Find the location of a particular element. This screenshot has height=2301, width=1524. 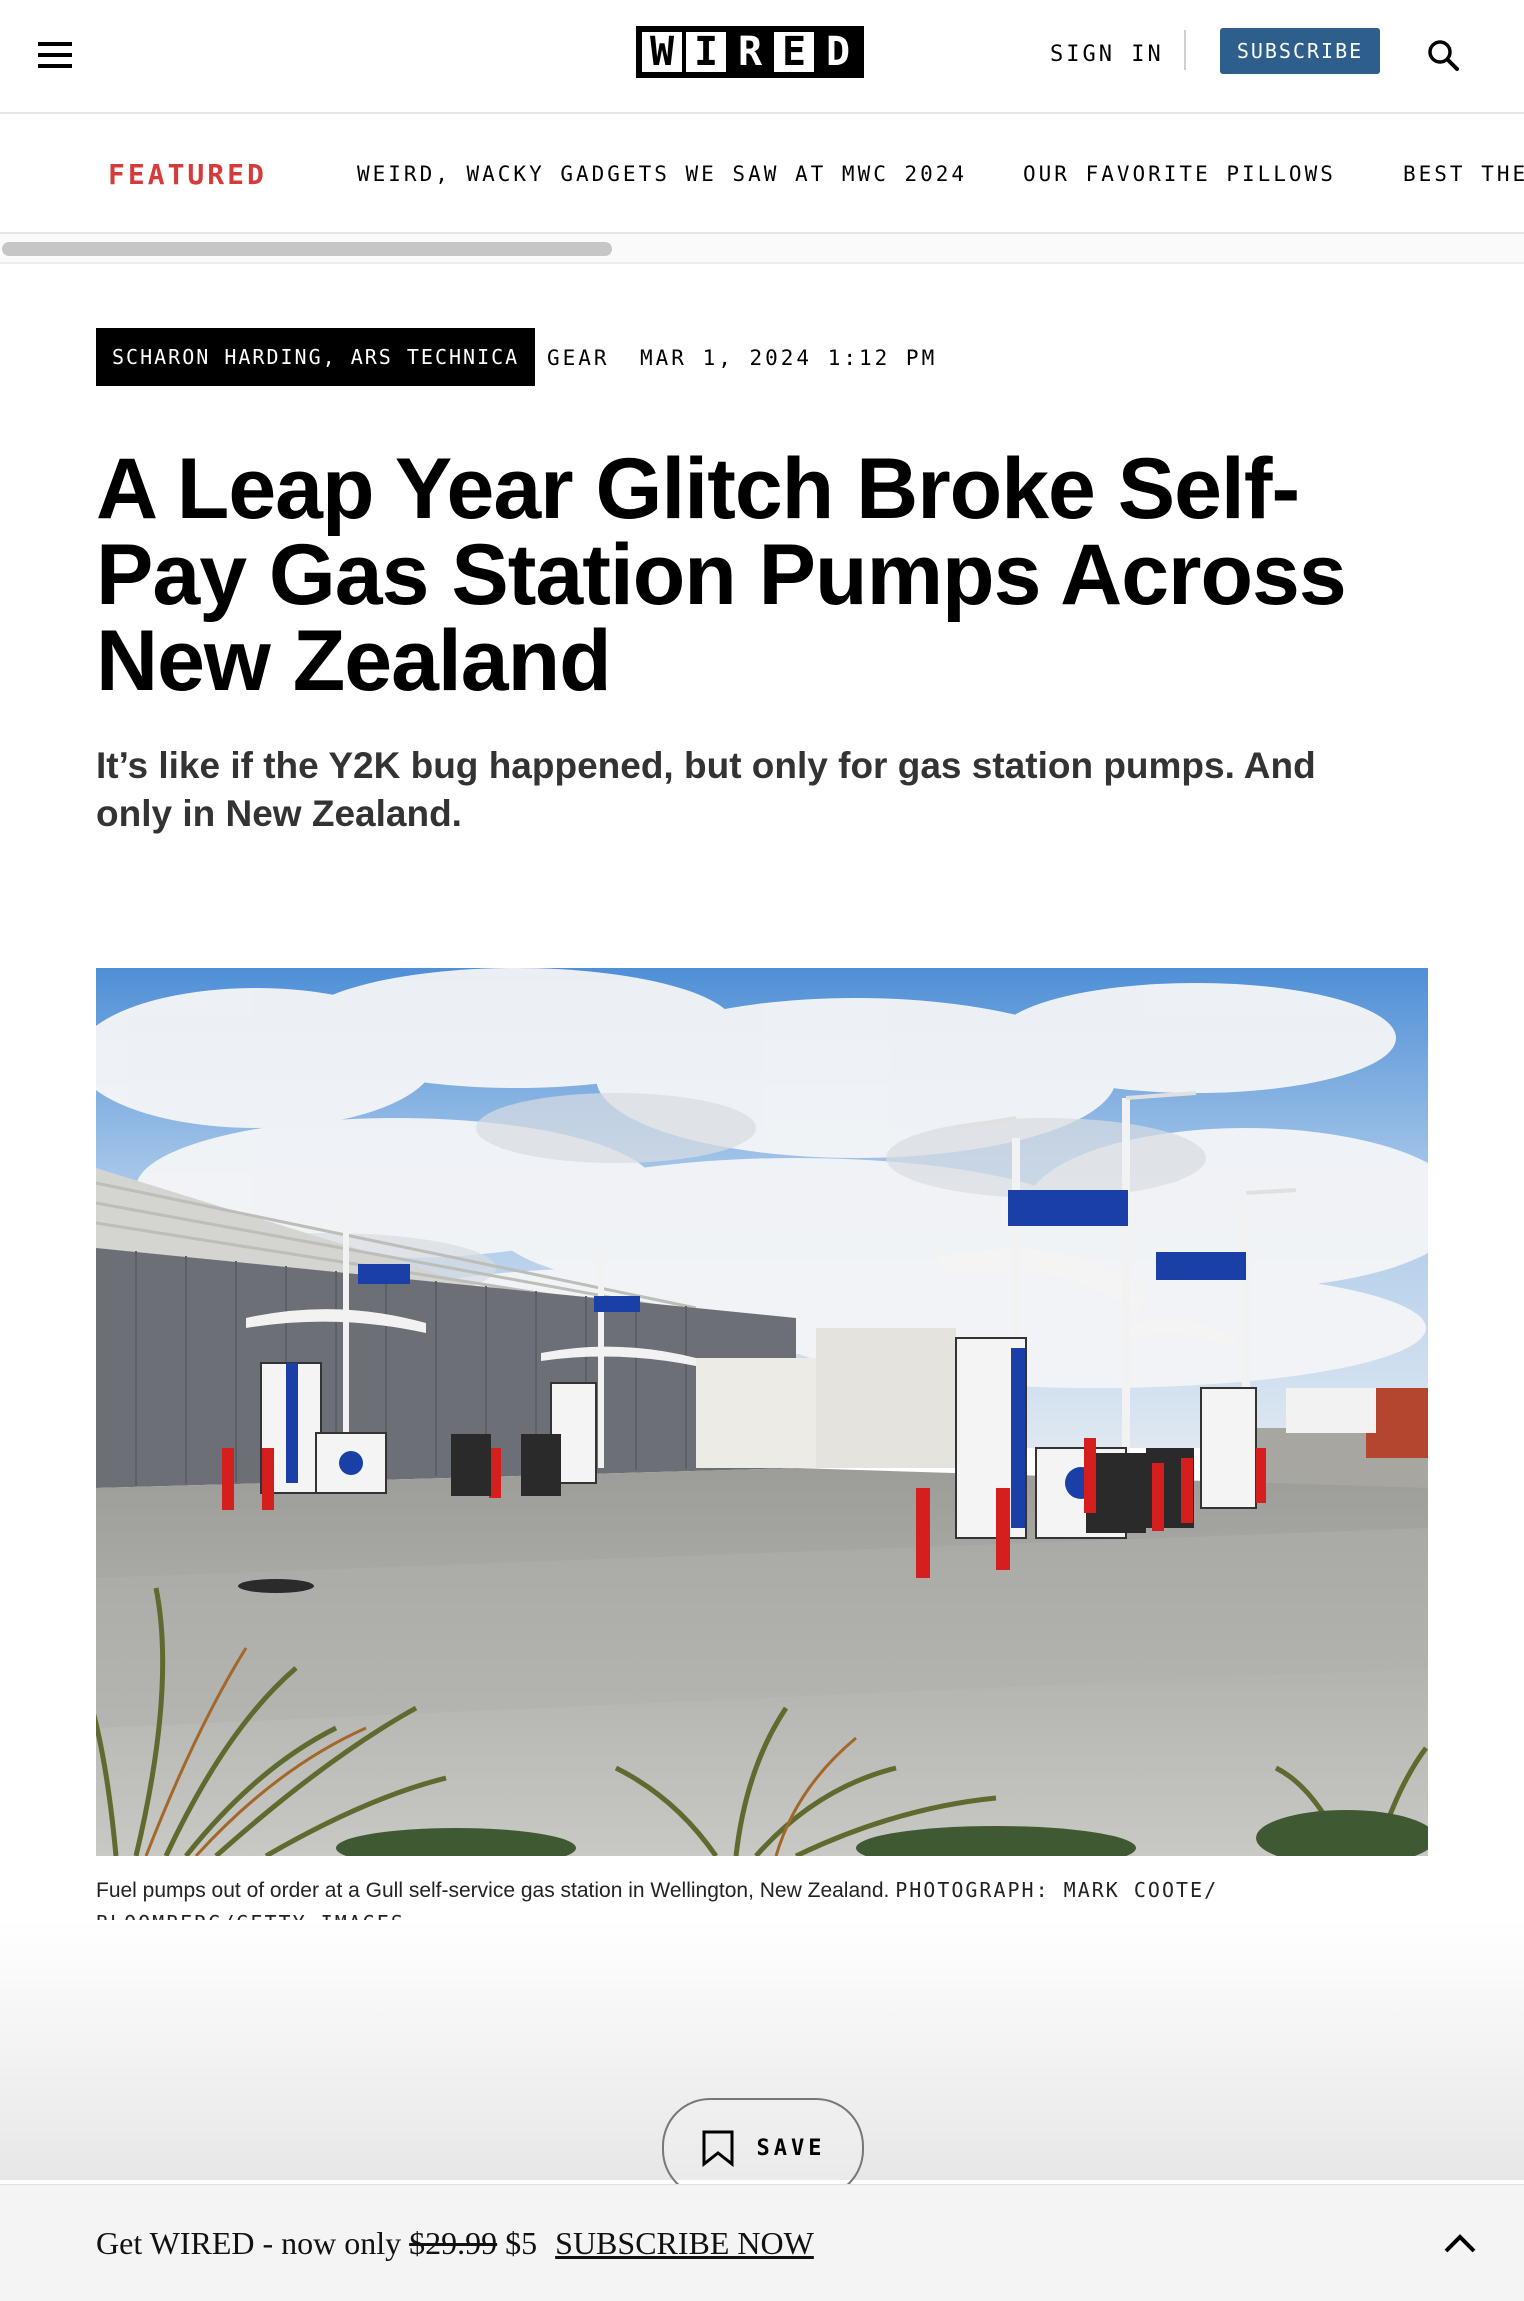

logo-letter: E is located at coordinates (794, 52).